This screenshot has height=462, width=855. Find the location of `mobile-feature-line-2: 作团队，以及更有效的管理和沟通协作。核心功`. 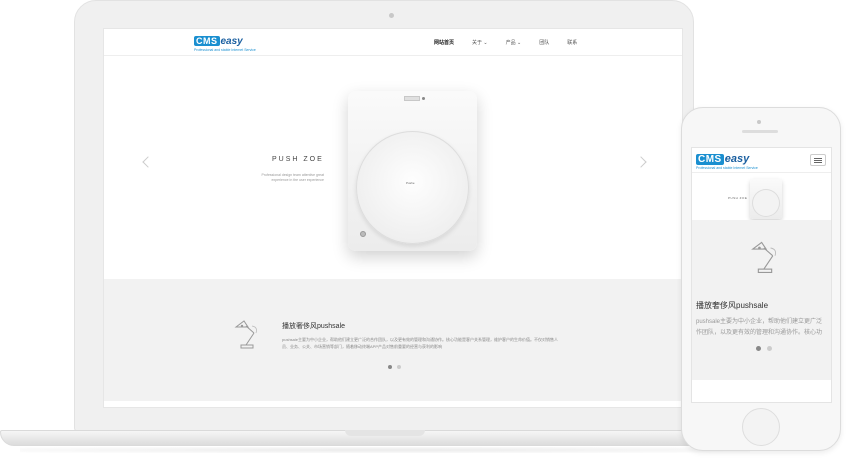

mobile-feature-line-2: 作团队，以及更有效的管理和沟通协作。核心功 is located at coordinates (759, 333).